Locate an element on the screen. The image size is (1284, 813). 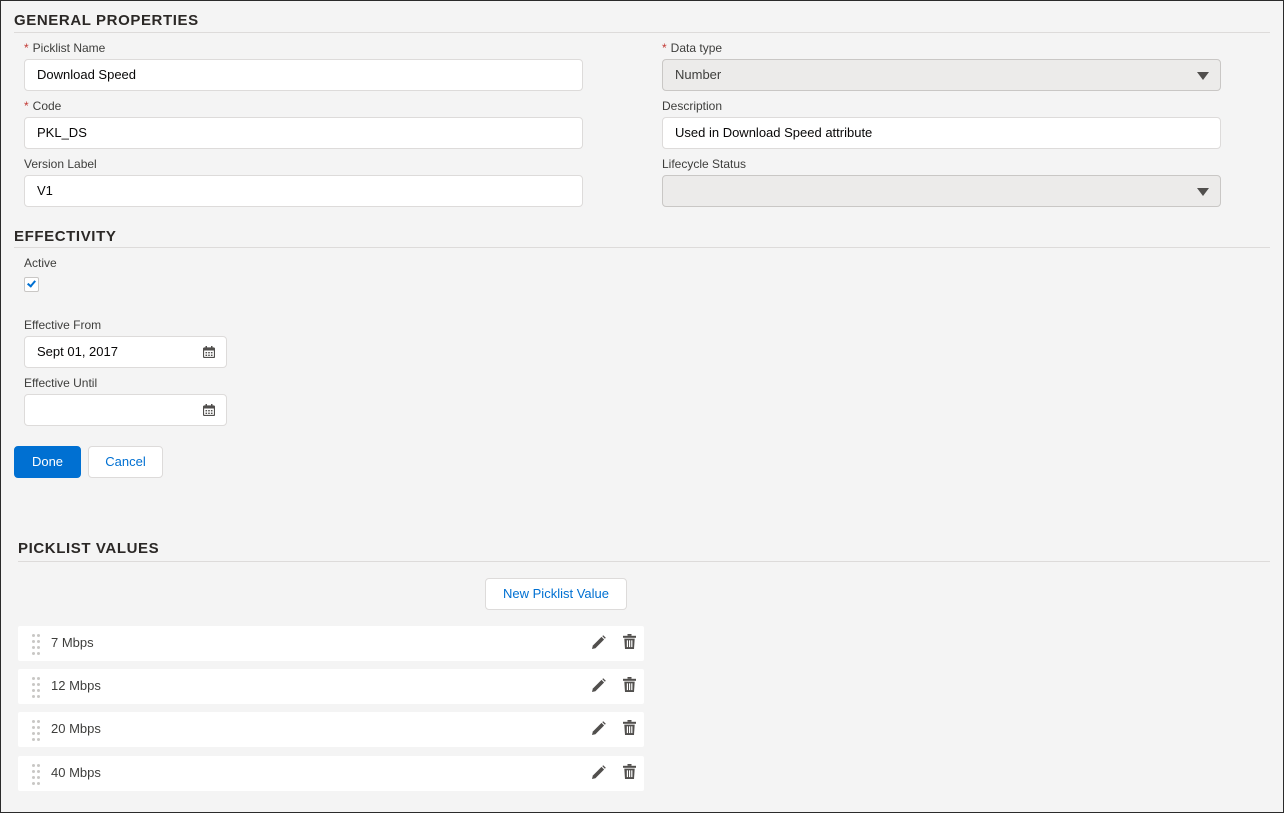
picklist-value-label: 40 Mbps is located at coordinates (76, 772).